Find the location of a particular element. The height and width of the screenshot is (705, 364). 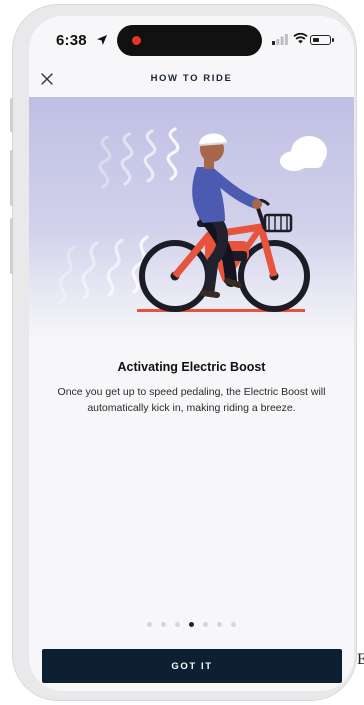

cellular-signal-icon is located at coordinates (280, 39).